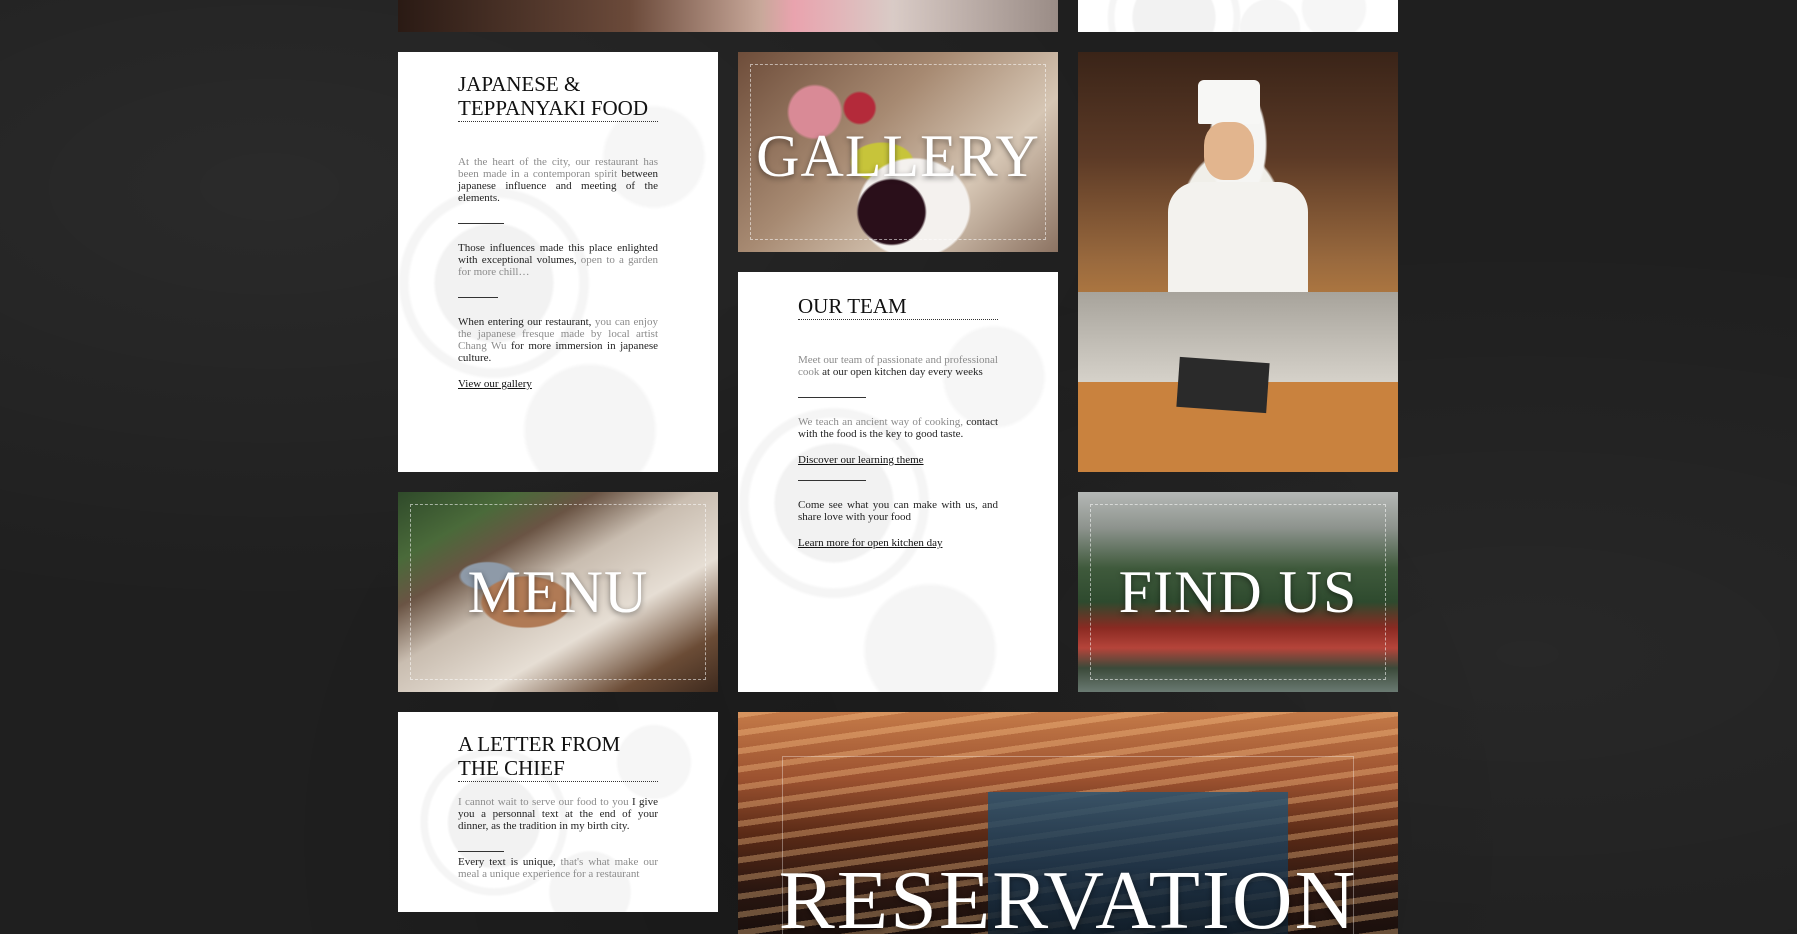 Image resolution: width=1797 pixels, height=934 pixels. What do you see at coordinates (558, 97) in the screenshot?
I see `japanese-food-title: JAPANESE & TEPPANYAKI FOOD` at bounding box center [558, 97].